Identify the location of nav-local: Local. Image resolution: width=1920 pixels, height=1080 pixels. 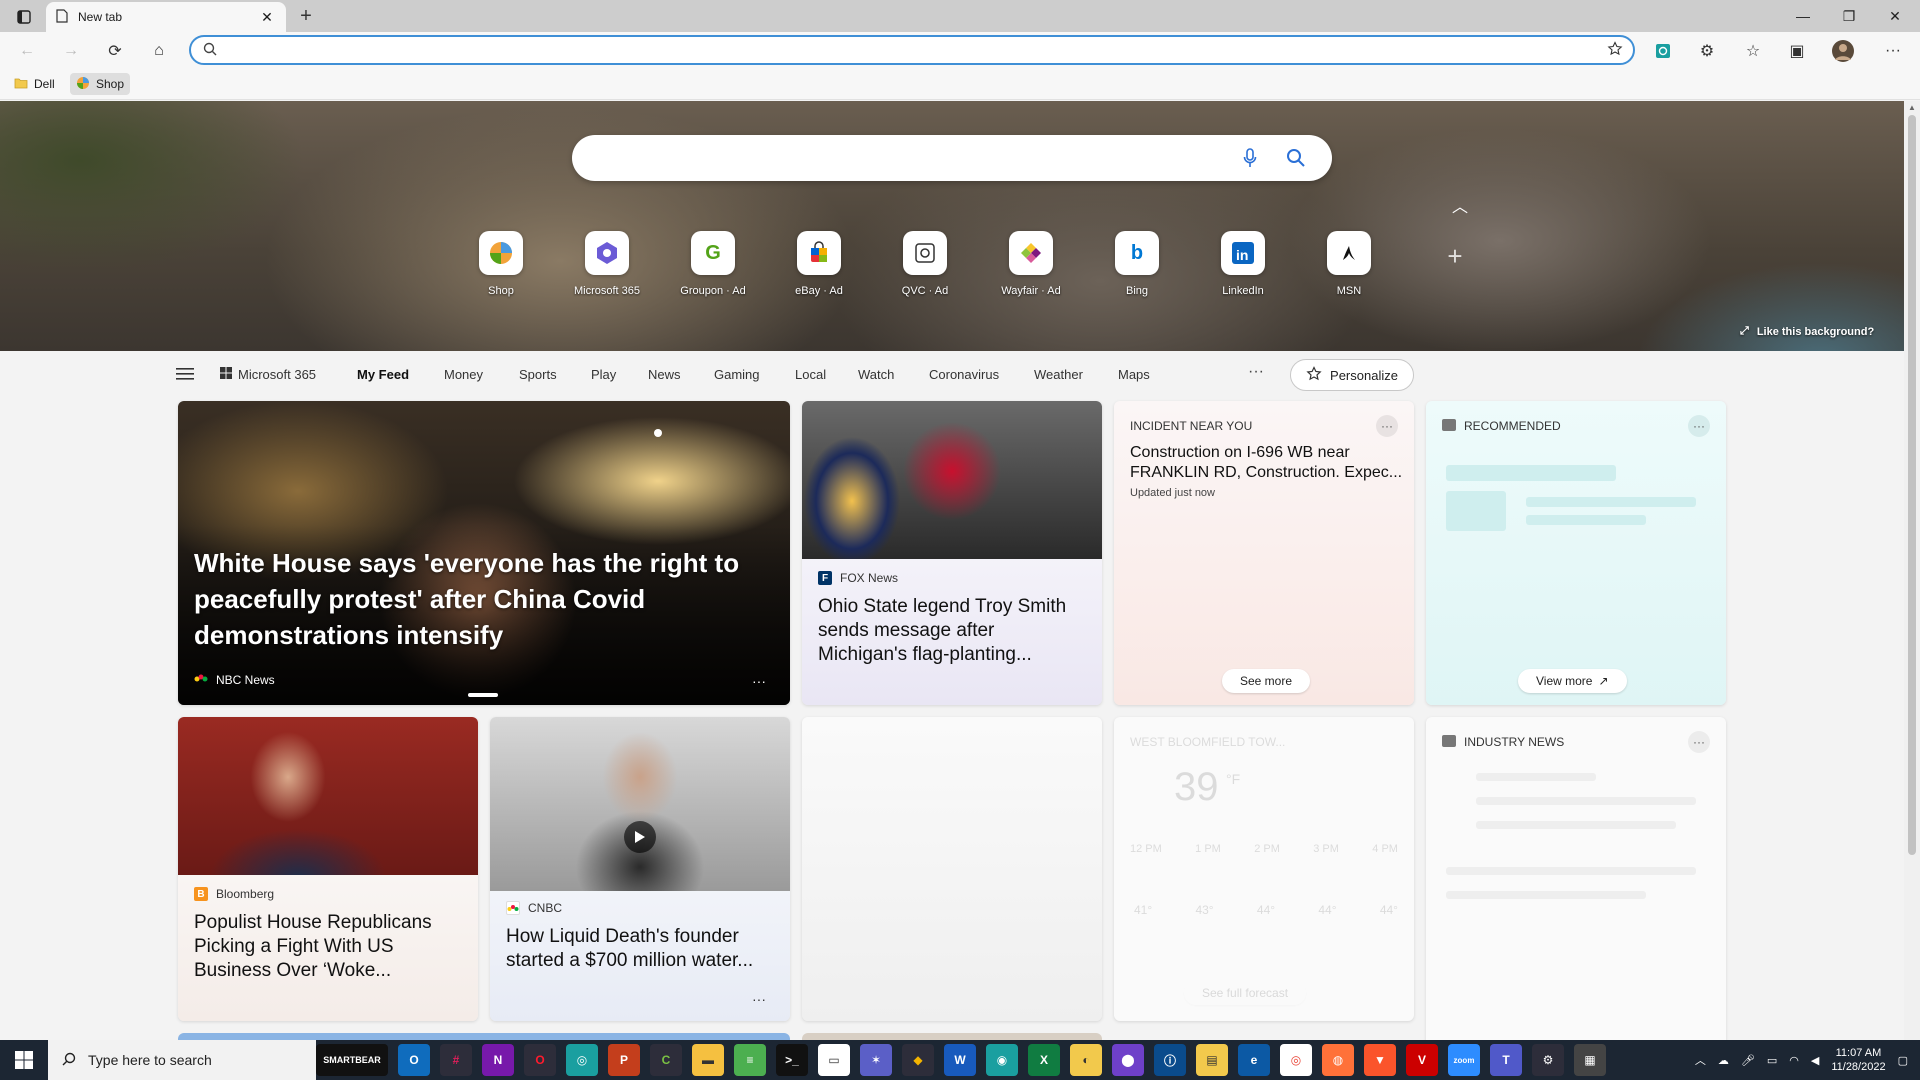
(810, 374).